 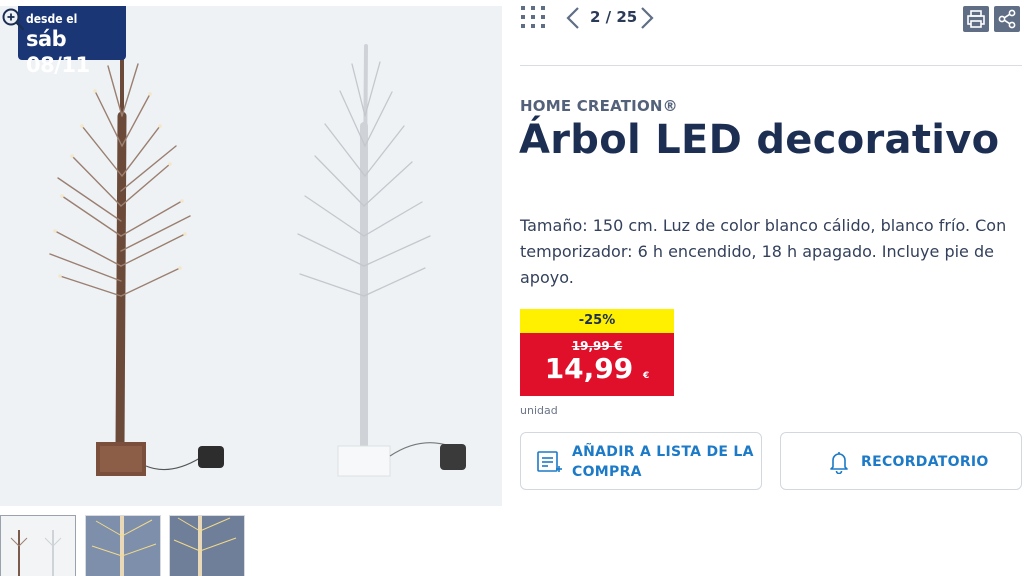 I want to click on share-button, so click(x=1007, y=19).